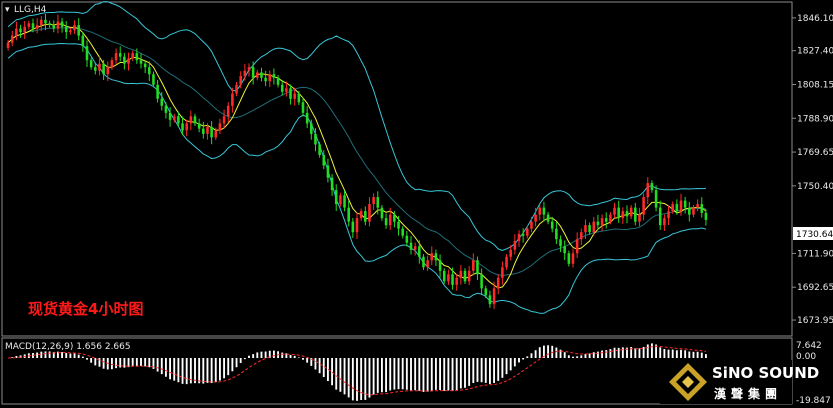  I want to click on price-tick-label: 1827.40, so click(815, 52).